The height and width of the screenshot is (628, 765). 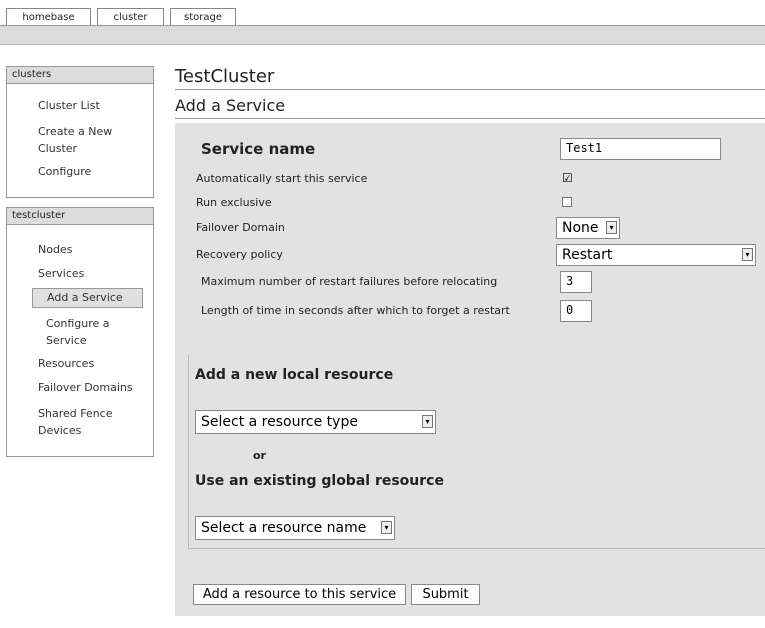 What do you see at coordinates (203, 16) in the screenshot?
I see `tab-storage: storage` at bounding box center [203, 16].